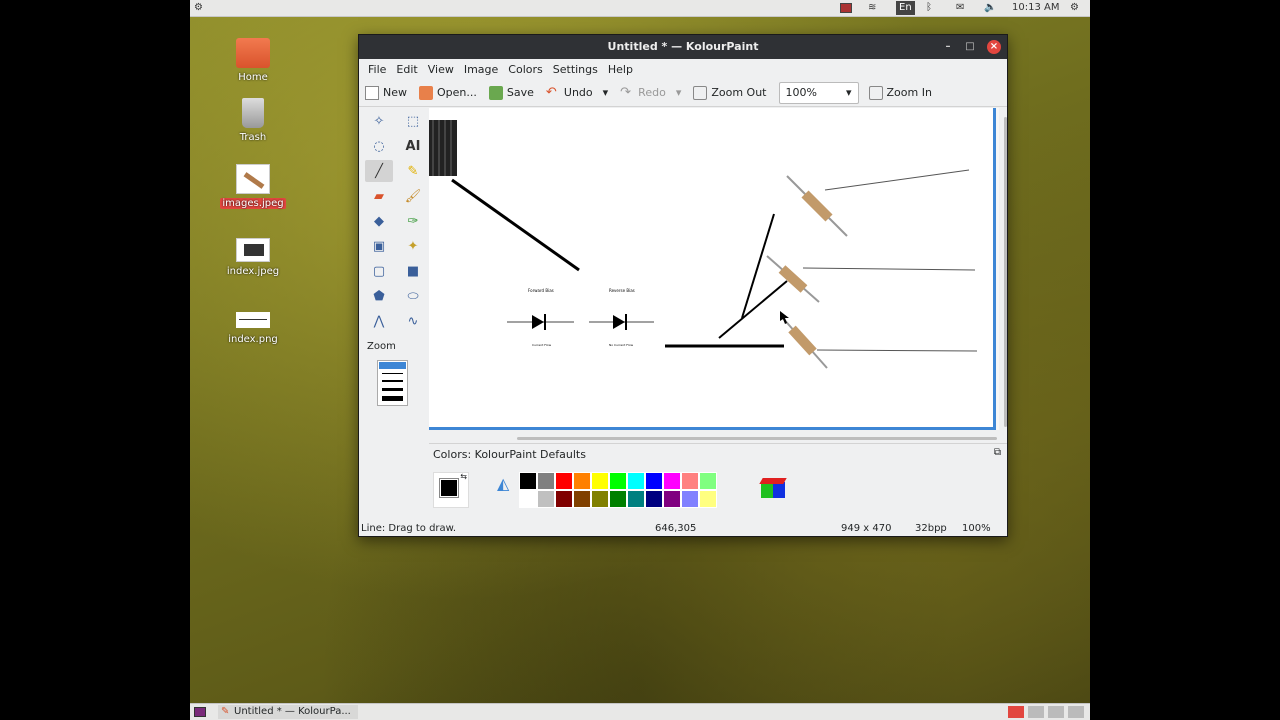 The height and width of the screenshot is (720, 1280). Describe the element at coordinates (379, 296) in the screenshot. I see `polygon-icon: ⬟` at that location.